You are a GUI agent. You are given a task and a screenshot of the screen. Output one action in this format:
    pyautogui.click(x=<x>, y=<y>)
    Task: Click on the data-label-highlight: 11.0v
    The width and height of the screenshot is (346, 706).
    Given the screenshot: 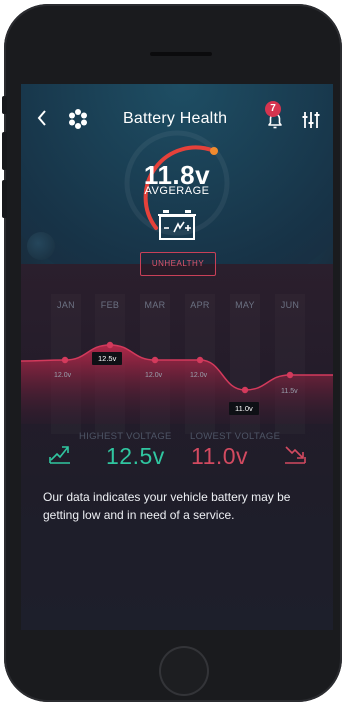 What is the action you would take?
    pyautogui.click(x=244, y=408)
    